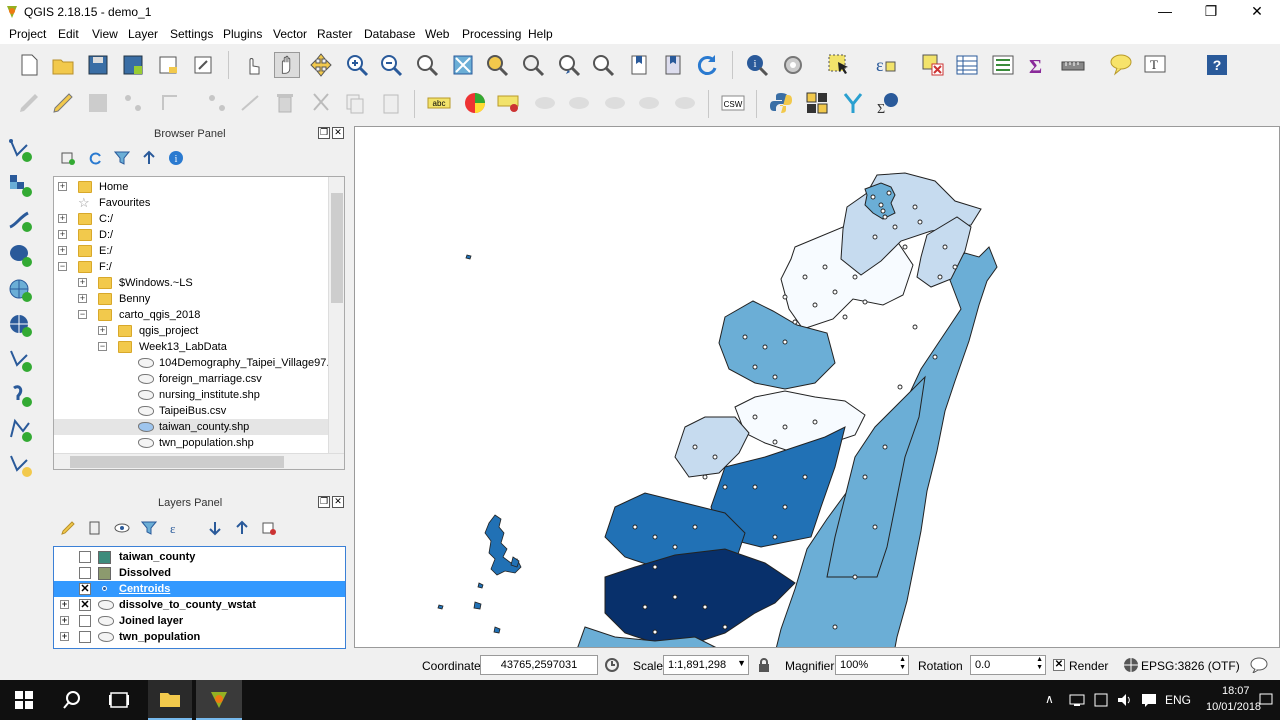 The height and width of the screenshot is (720, 1280). What do you see at coordinates (20, 360) in the screenshot?
I see `add-wfs-layer-icon` at bounding box center [20, 360].